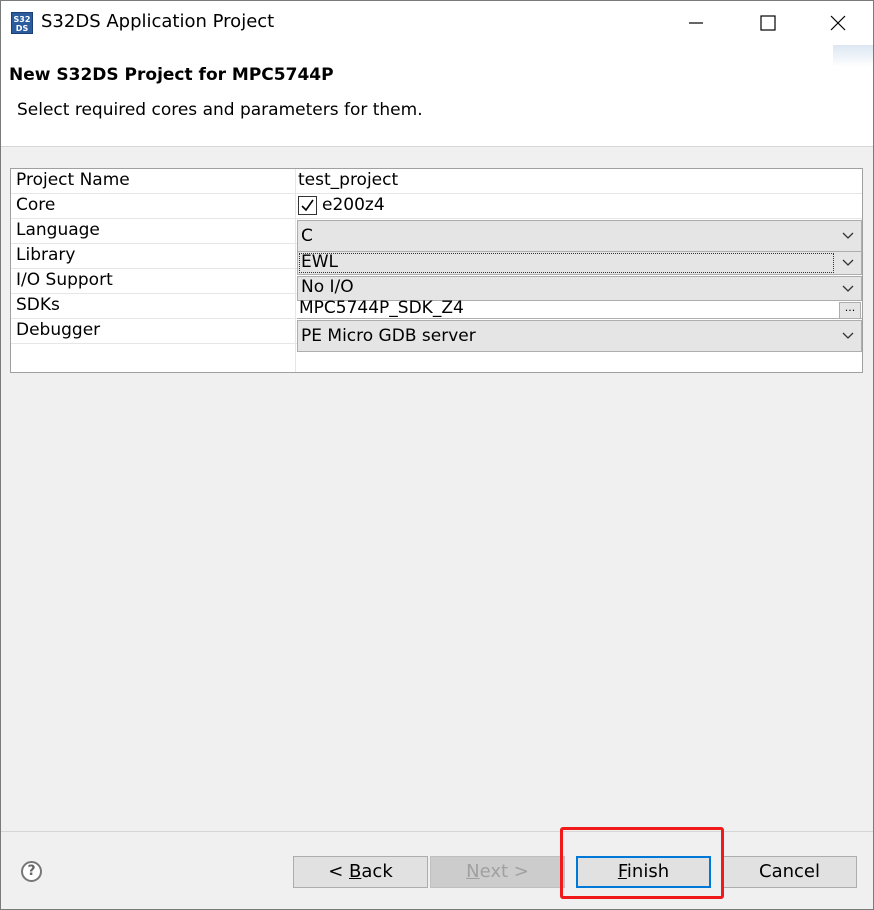  I want to click on minimize-button, so click(696, 23).